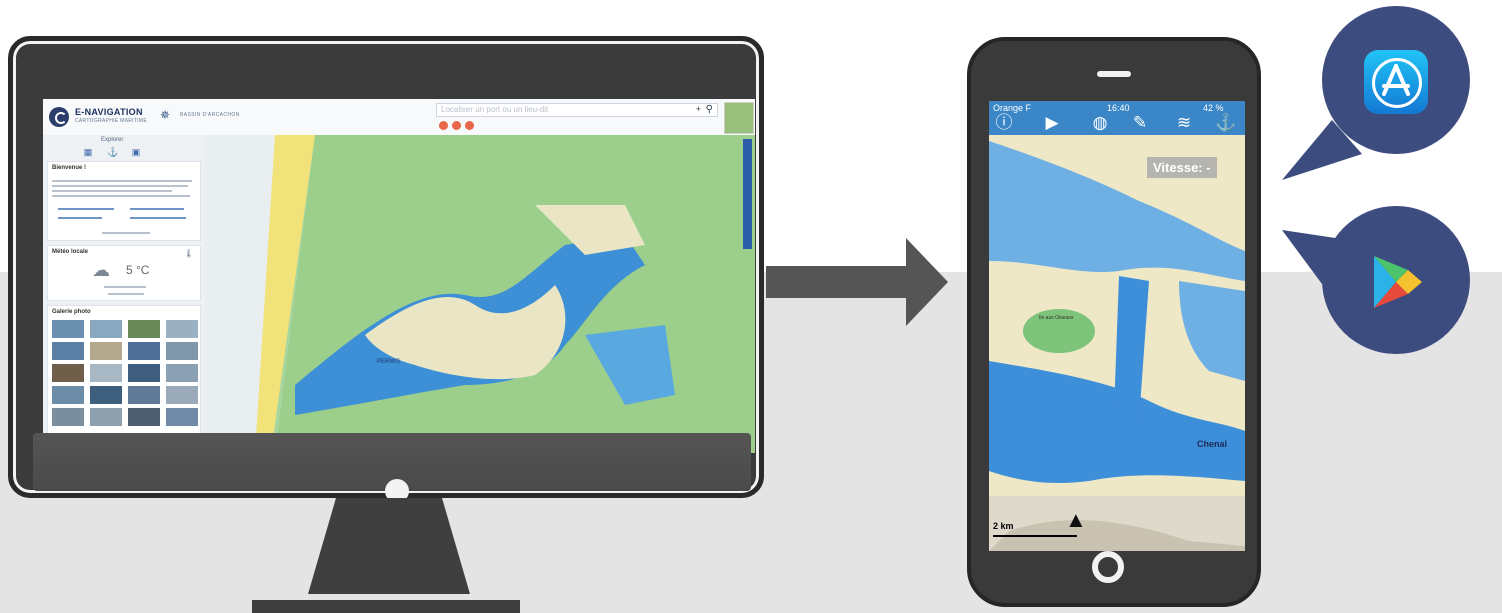  Describe the element at coordinates (157, 209) in the screenshot. I see `charts-link` at that location.